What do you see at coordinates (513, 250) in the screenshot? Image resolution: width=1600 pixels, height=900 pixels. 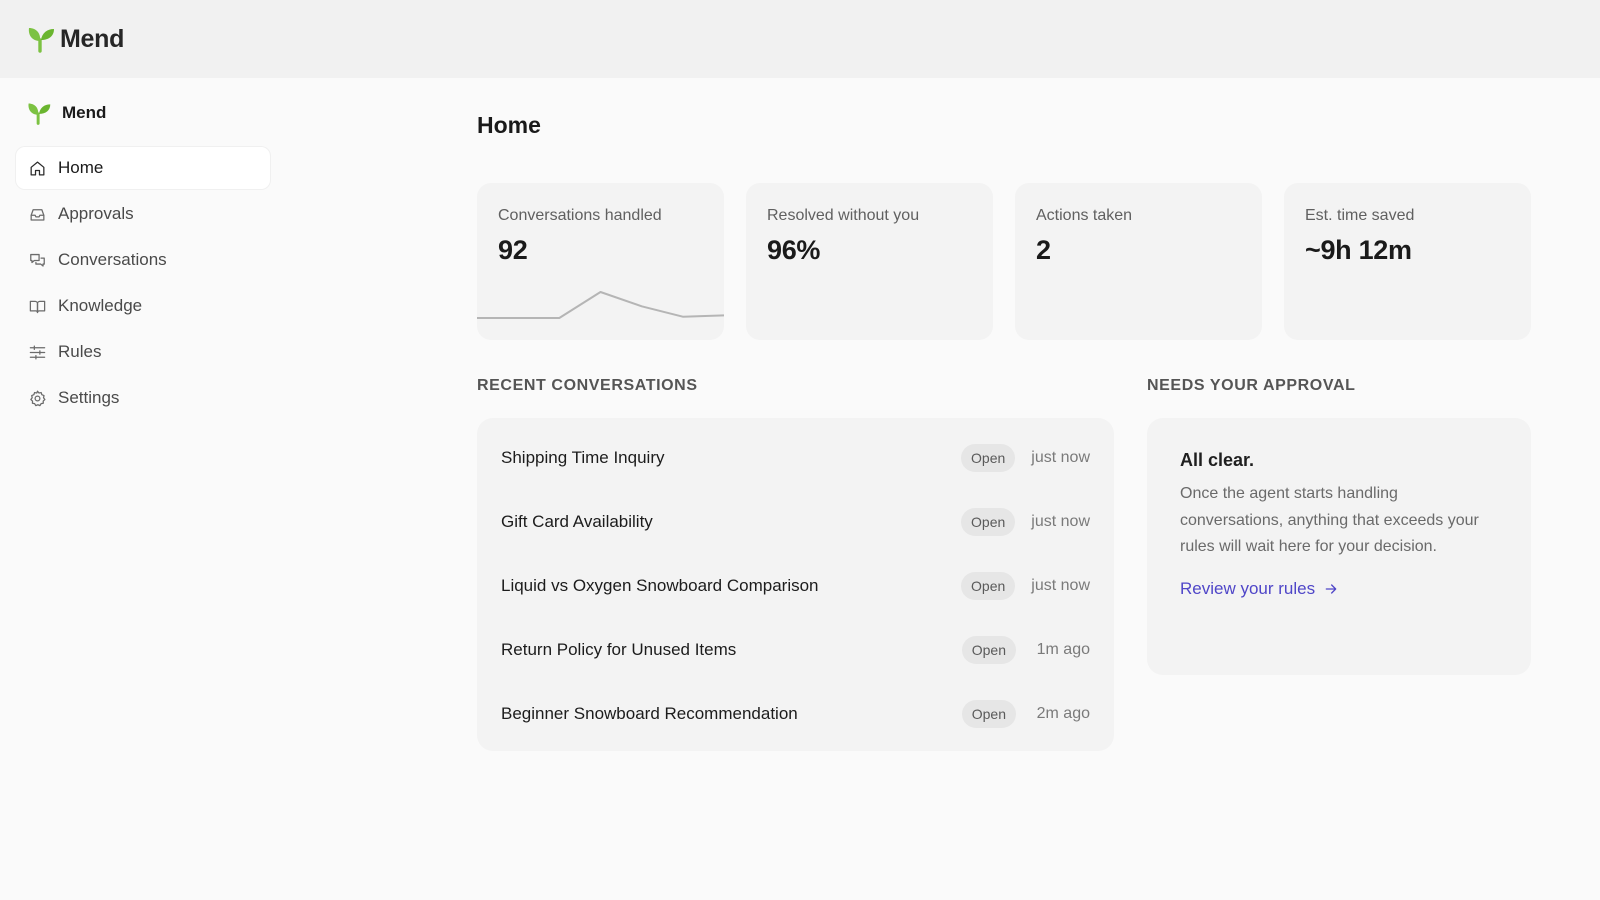 I see `stat-value: 92` at bounding box center [513, 250].